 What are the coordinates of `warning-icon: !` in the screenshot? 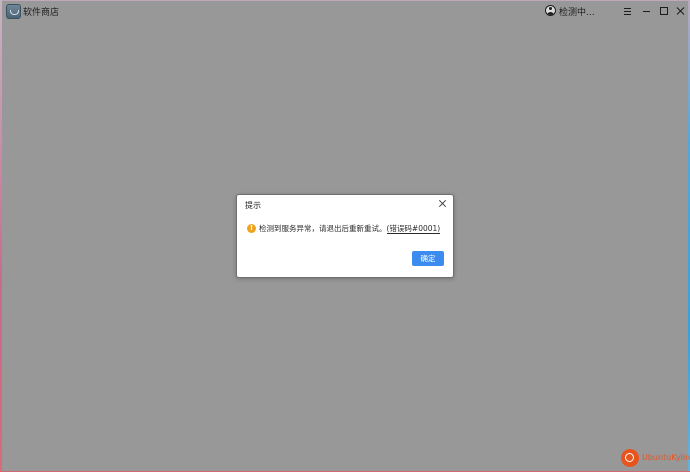 It's located at (251, 228).